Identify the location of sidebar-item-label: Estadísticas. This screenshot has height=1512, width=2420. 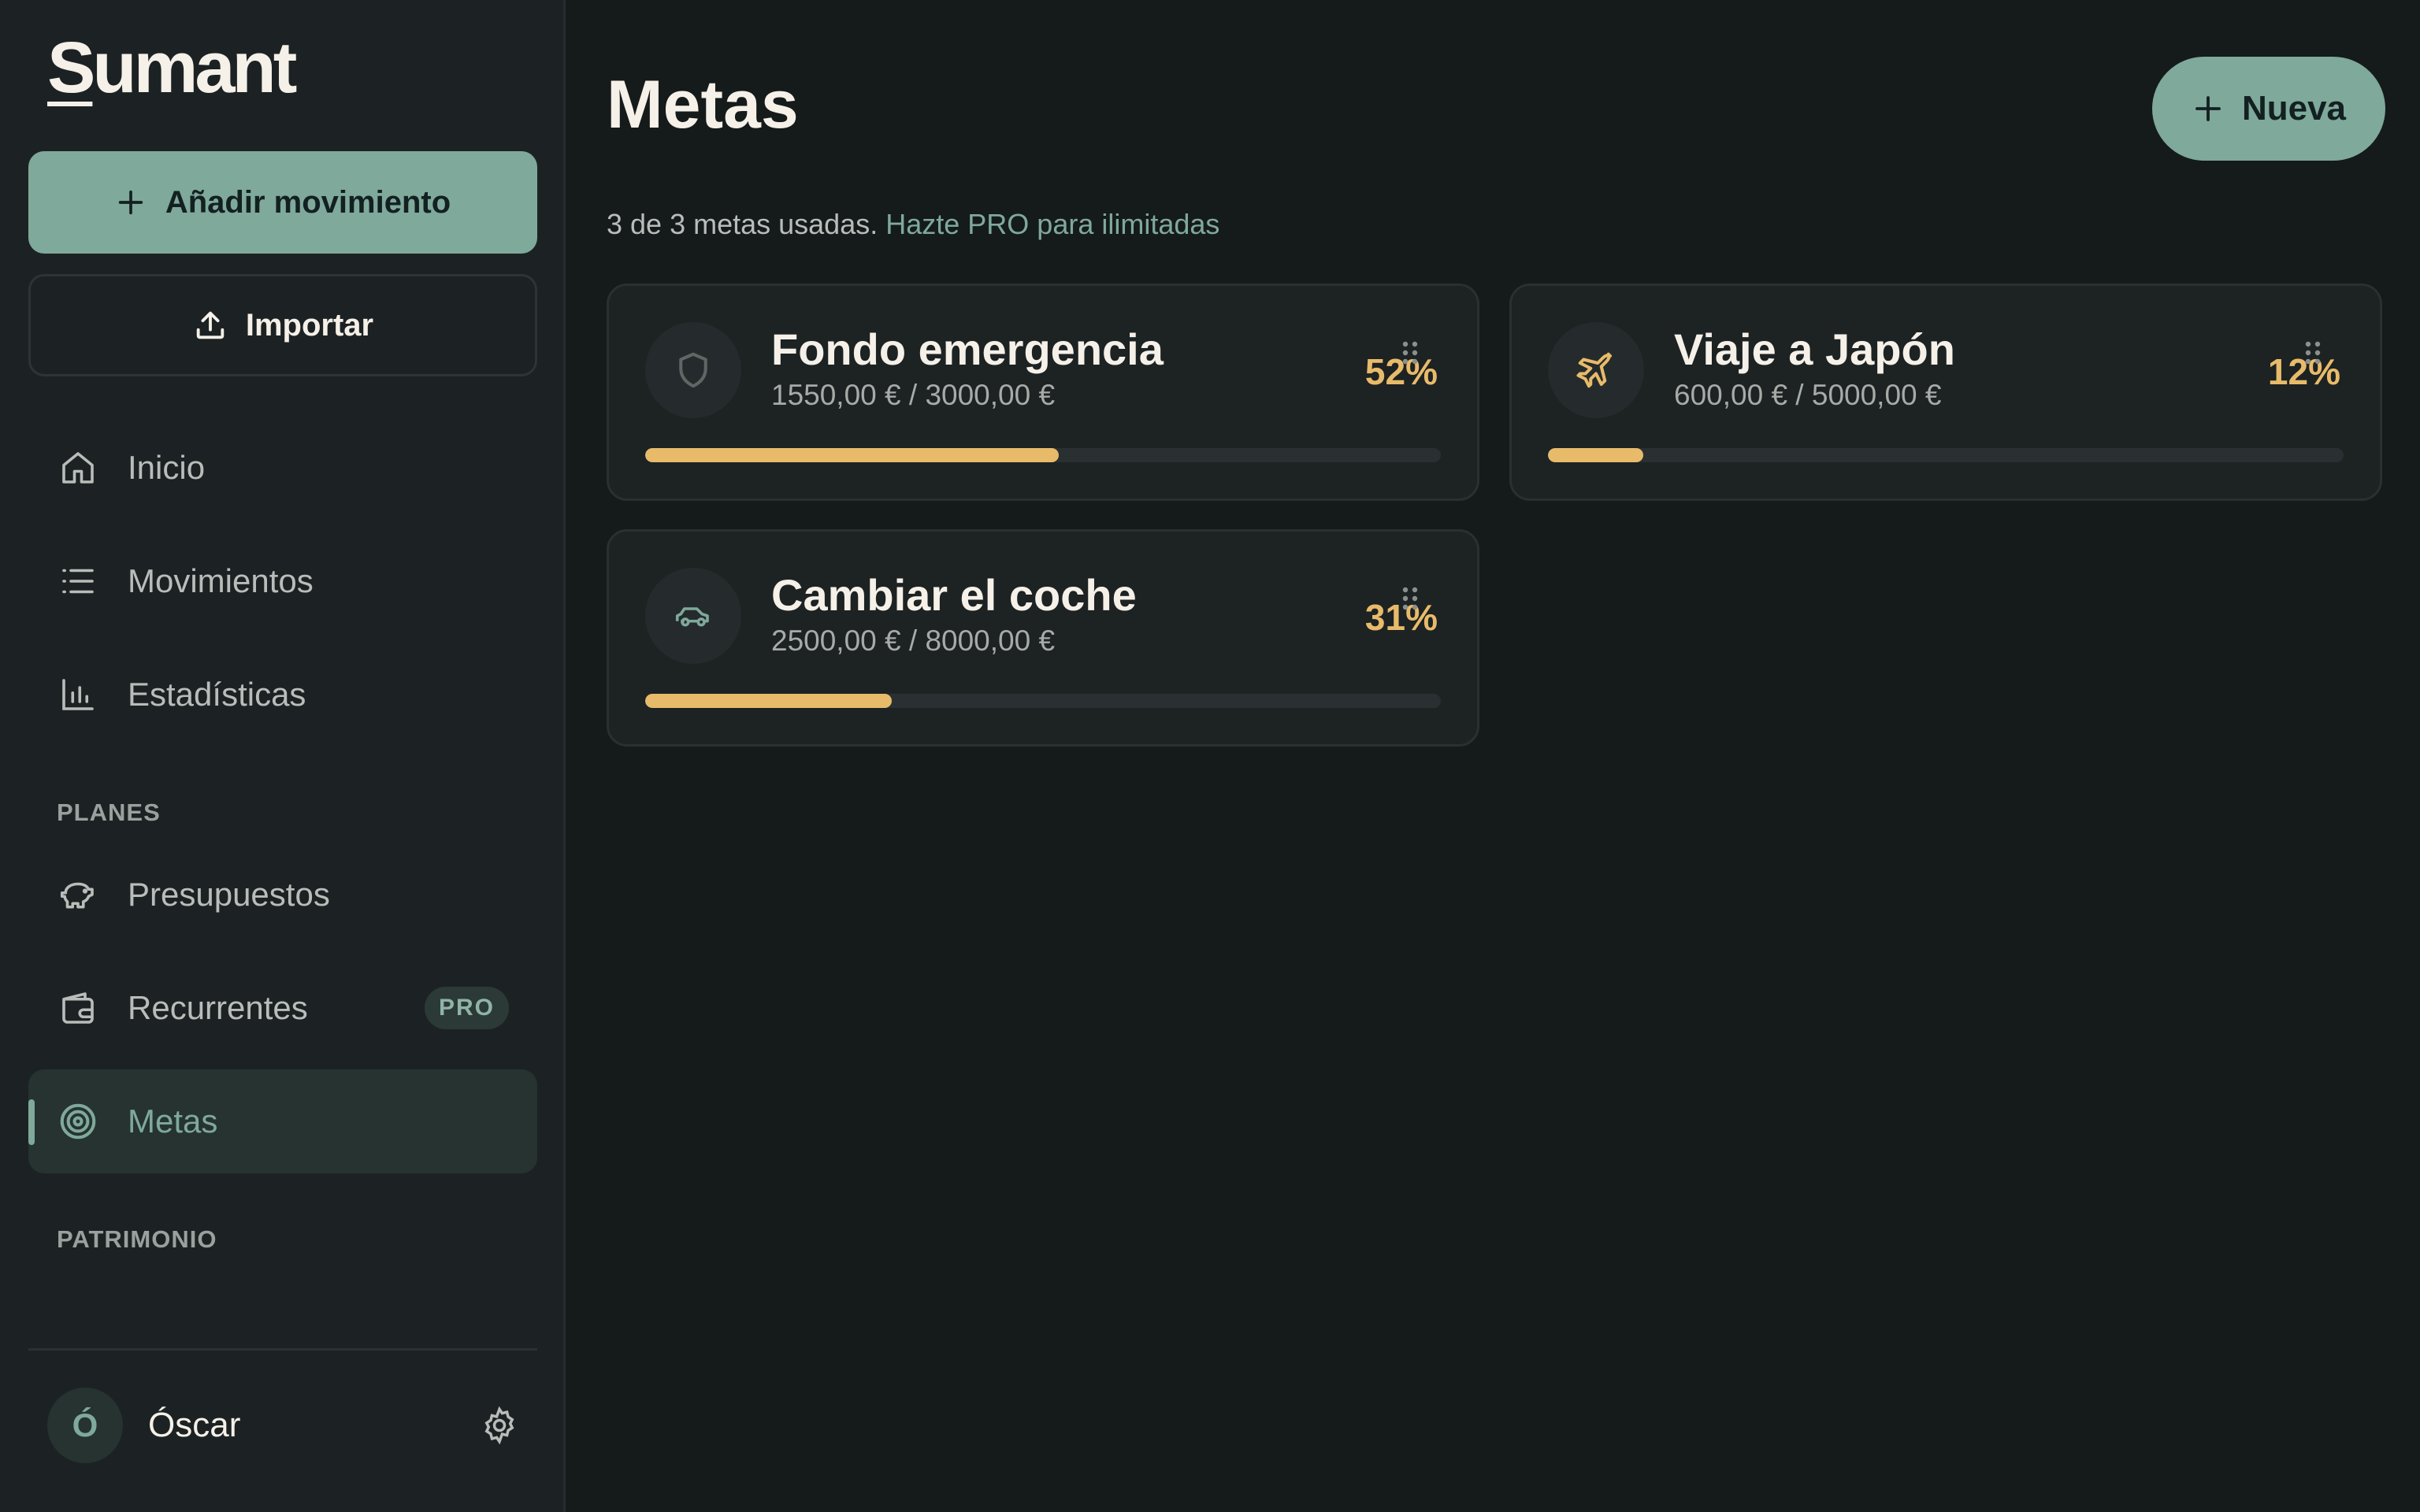
(217, 694).